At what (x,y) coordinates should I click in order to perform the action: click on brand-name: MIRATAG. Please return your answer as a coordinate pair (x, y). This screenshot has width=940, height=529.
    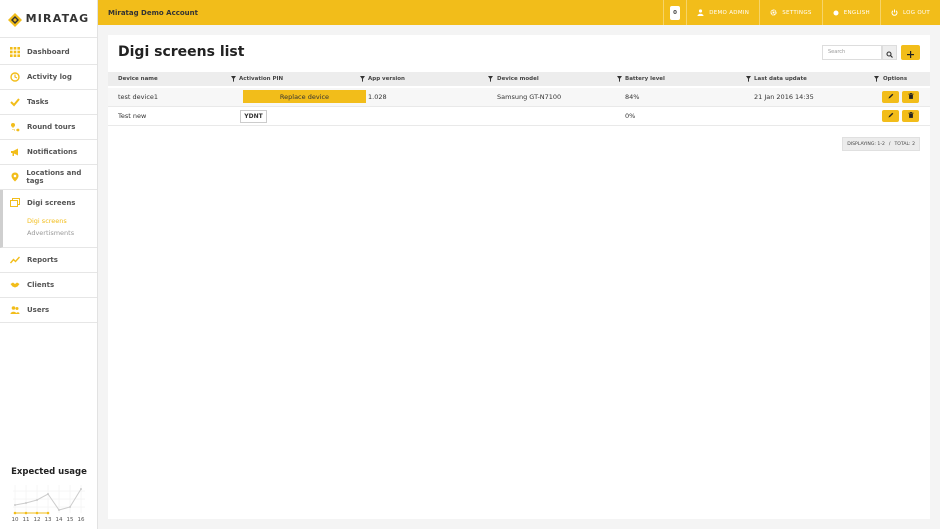
    Looking at the image, I should click on (57, 18).